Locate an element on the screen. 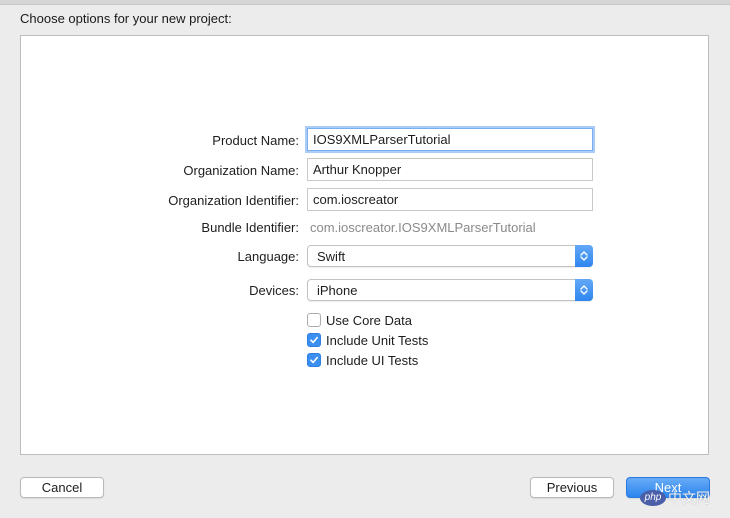  bundle-identifier-value: com.ioscreator.IOS9XMLParserTutorial is located at coordinates (423, 227).